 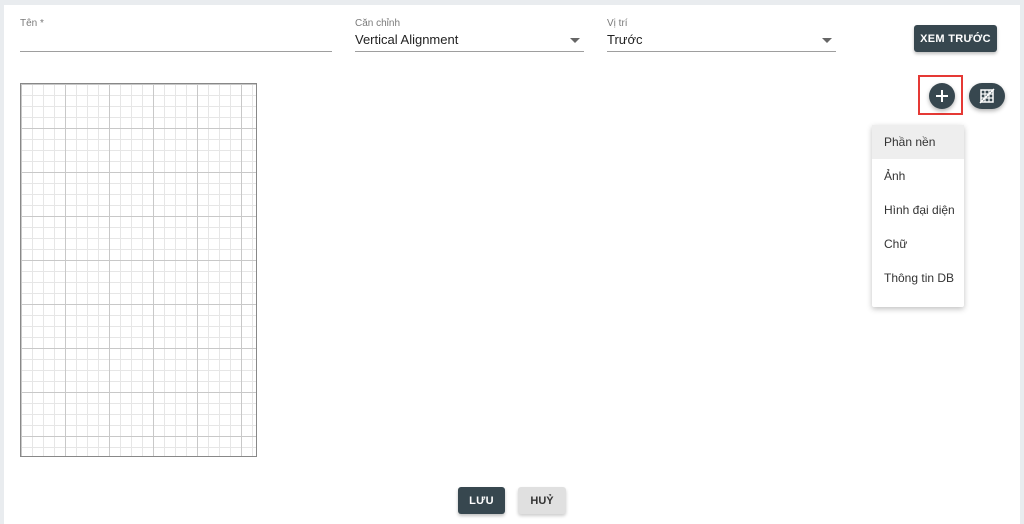 What do you see at coordinates (918, 210) in the screenshot?
I see `menu-item-avatar: Hình đại diện` at bounding box center [918, 210].